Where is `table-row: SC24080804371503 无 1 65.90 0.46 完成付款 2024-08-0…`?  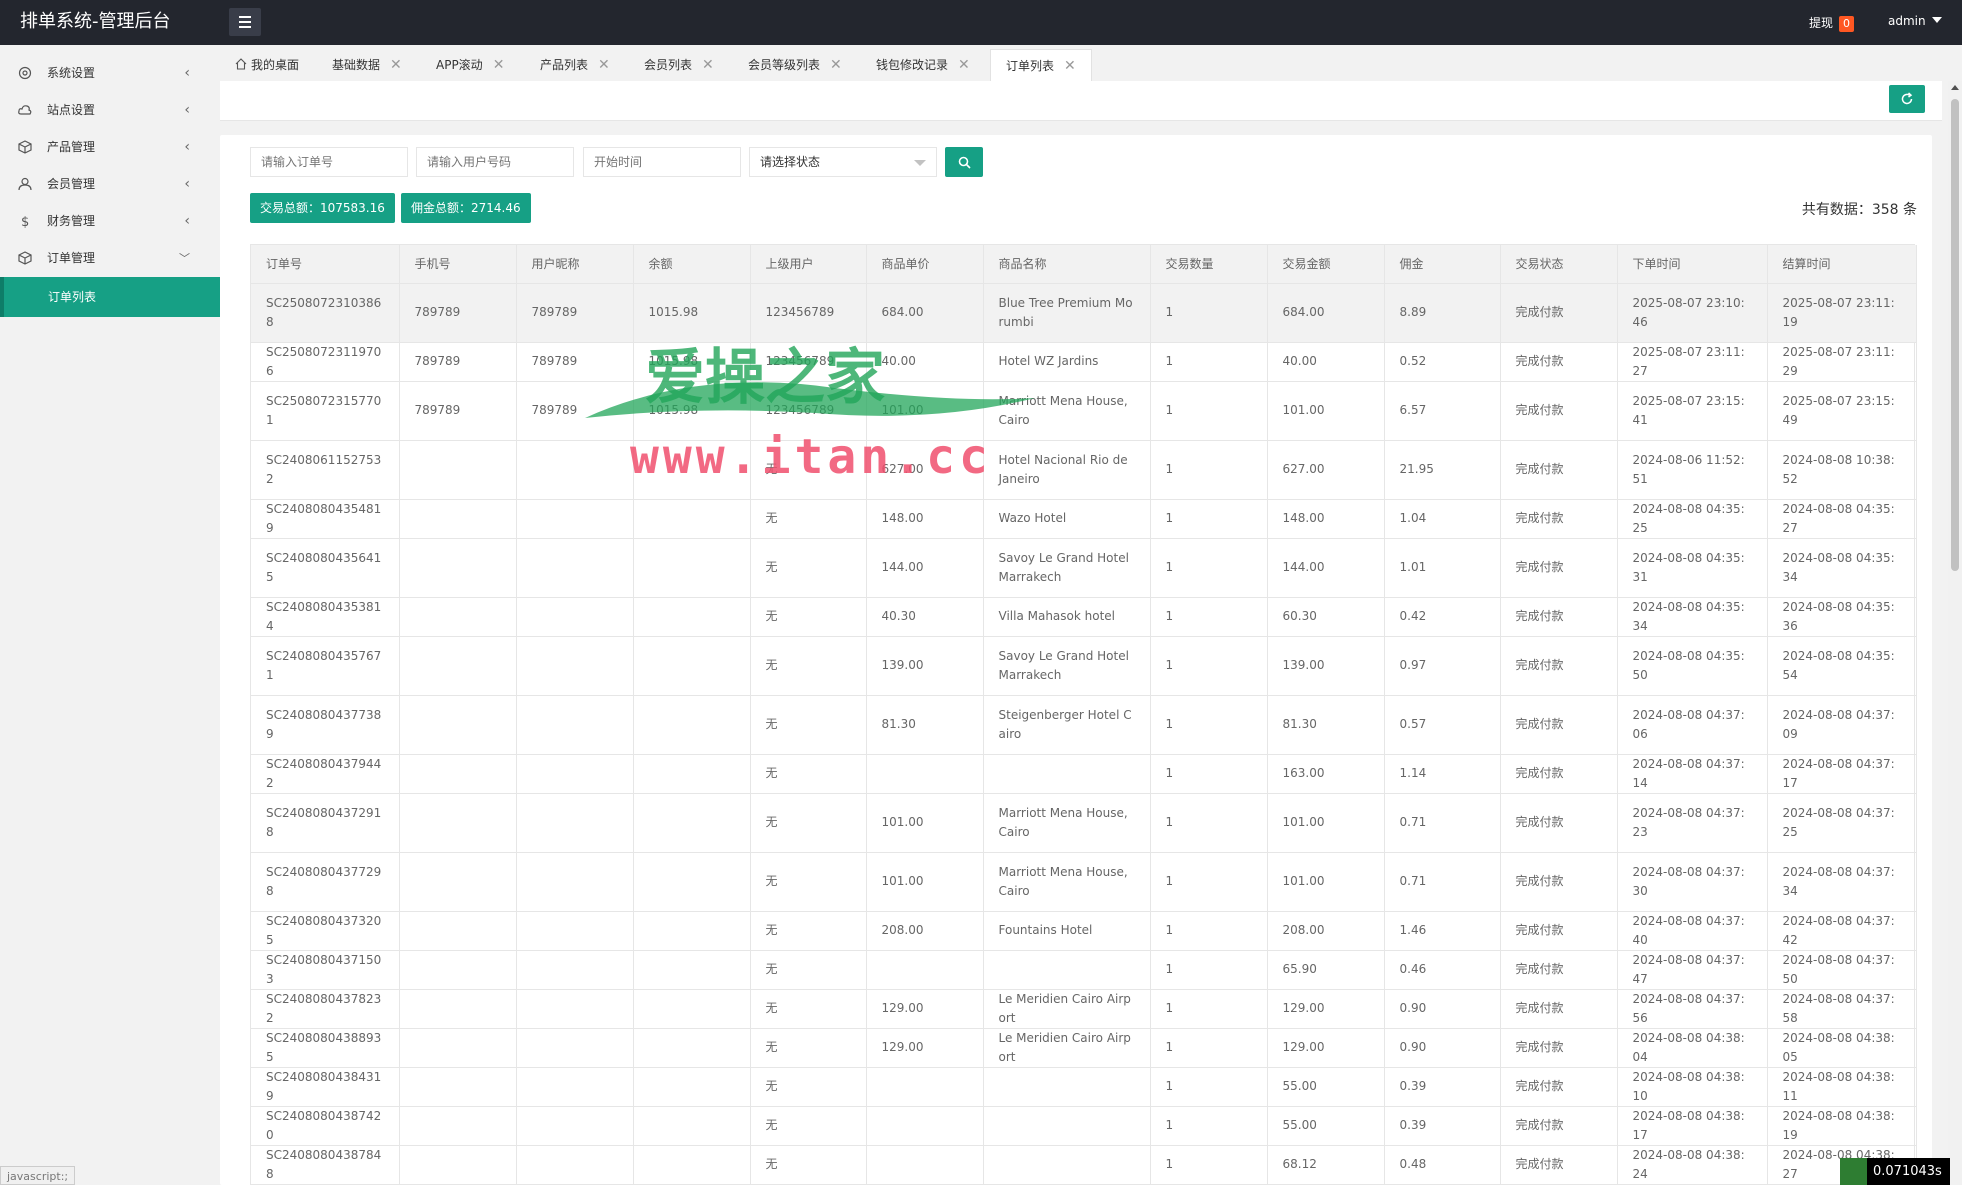
table-row: SC24080804371503 无 1 65.90 0.46 完成付款 2024-08-0… is located at coordinates (1084, 970).